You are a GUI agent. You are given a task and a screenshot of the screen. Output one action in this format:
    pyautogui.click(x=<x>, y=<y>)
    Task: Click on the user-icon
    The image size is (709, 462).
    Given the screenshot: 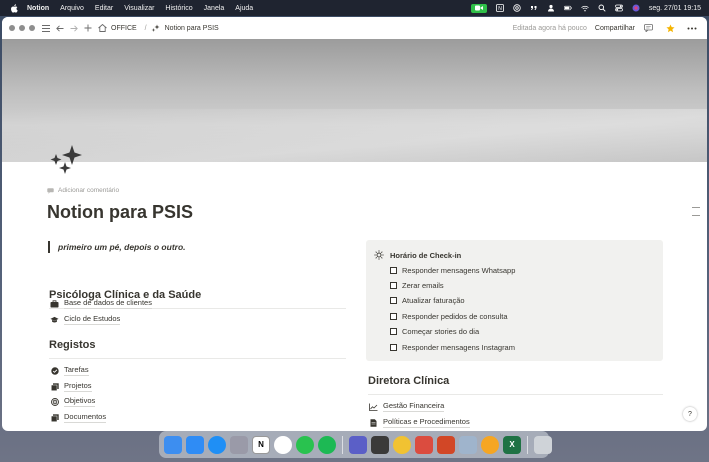 What is the action you would take?
    pyautogui.click(x=551, y=8)
    